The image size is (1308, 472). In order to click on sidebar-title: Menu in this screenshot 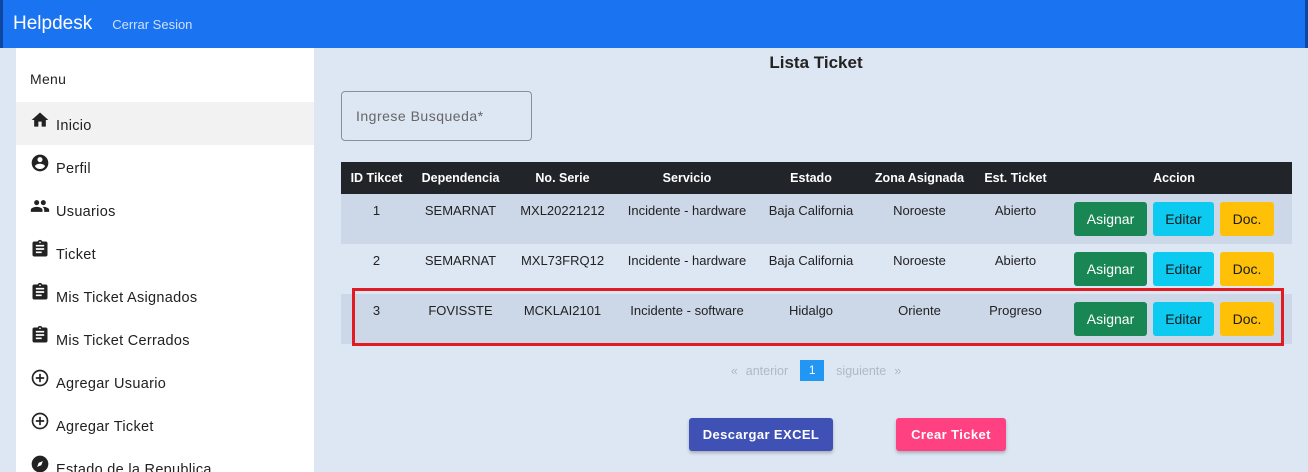, I will do `click(48, 79)`.